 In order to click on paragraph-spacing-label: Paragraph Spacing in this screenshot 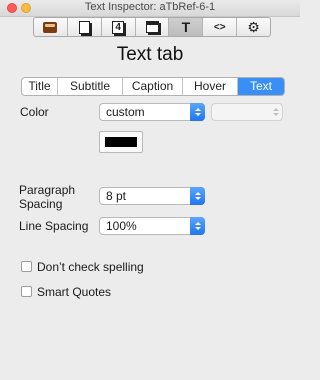, I will do `click(54, 197)`.